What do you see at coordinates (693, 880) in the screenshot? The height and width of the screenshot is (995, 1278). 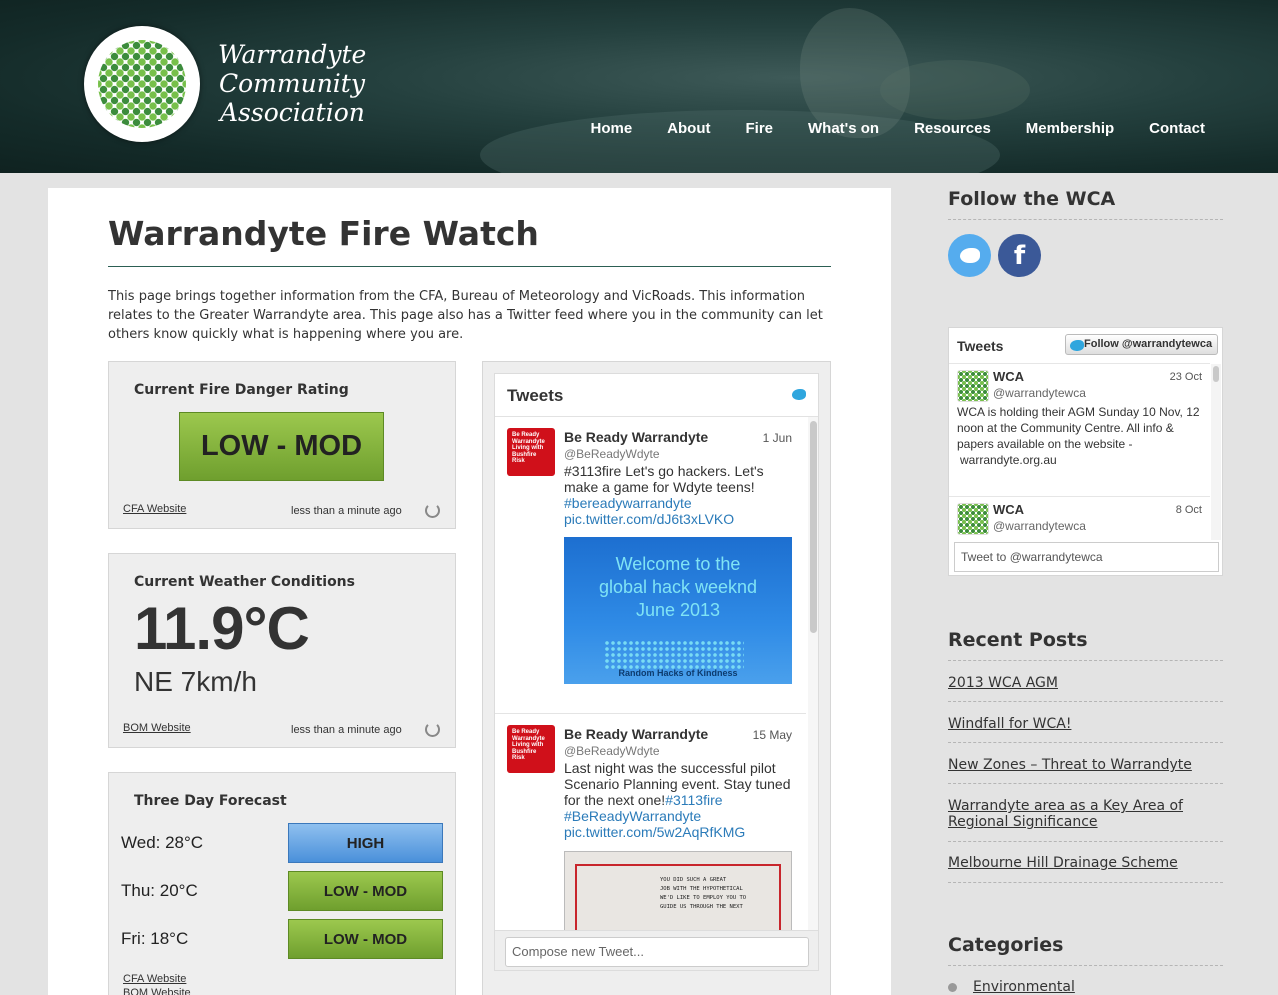 I see `tweet-image-line: YOU DID SUCH A GREAT` at bounding box center [693, 880].